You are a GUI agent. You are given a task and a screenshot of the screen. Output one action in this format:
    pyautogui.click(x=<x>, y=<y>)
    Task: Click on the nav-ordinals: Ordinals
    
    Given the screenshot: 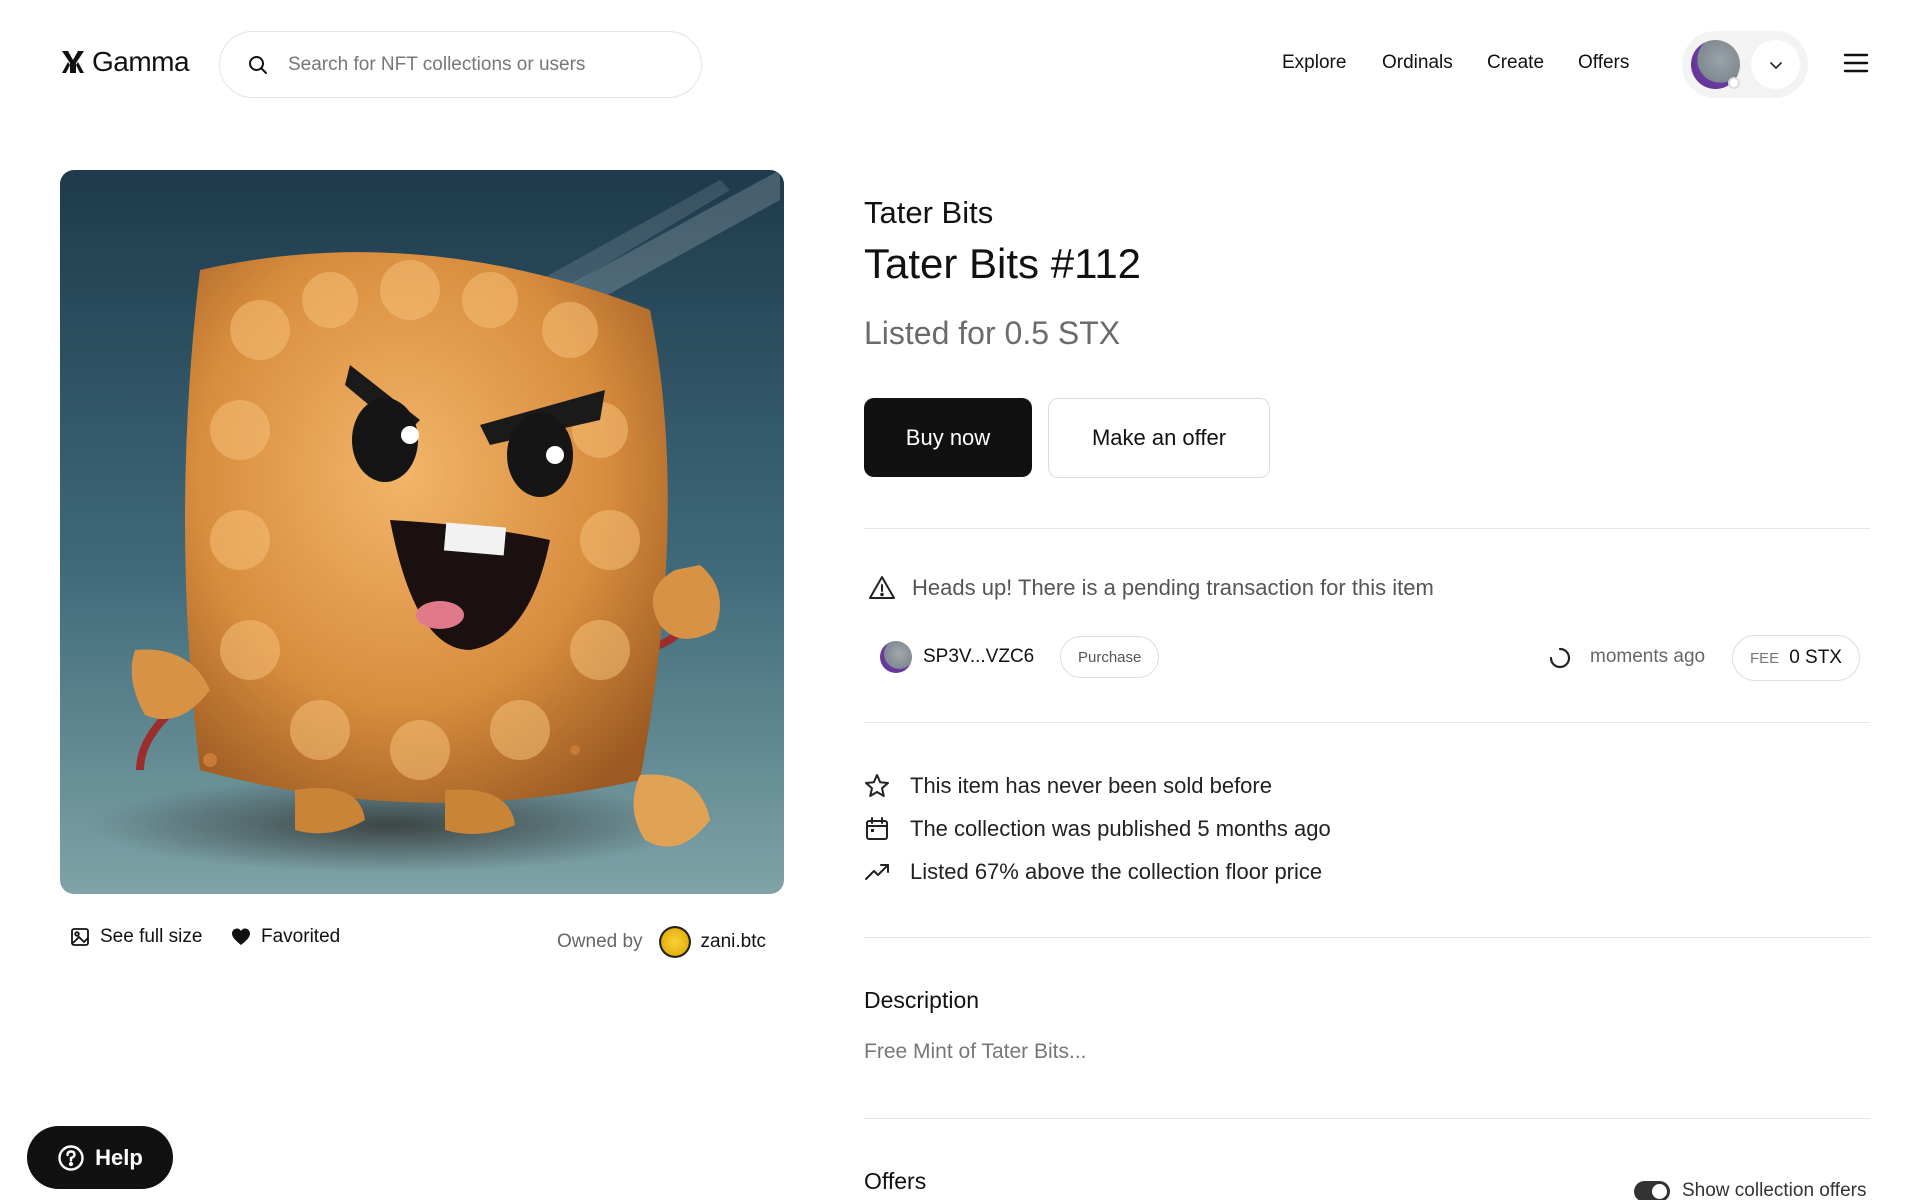 What is the action you would take?
    pyautogui.click(x=1417, y=63)
    